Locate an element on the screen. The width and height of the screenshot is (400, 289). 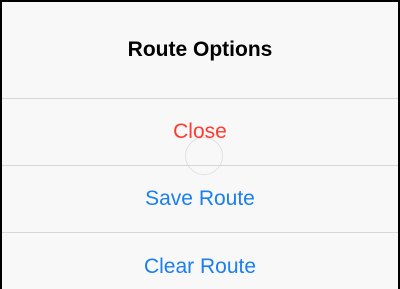
save-route-button-label: Save Route is located at coordinates (200, 198).